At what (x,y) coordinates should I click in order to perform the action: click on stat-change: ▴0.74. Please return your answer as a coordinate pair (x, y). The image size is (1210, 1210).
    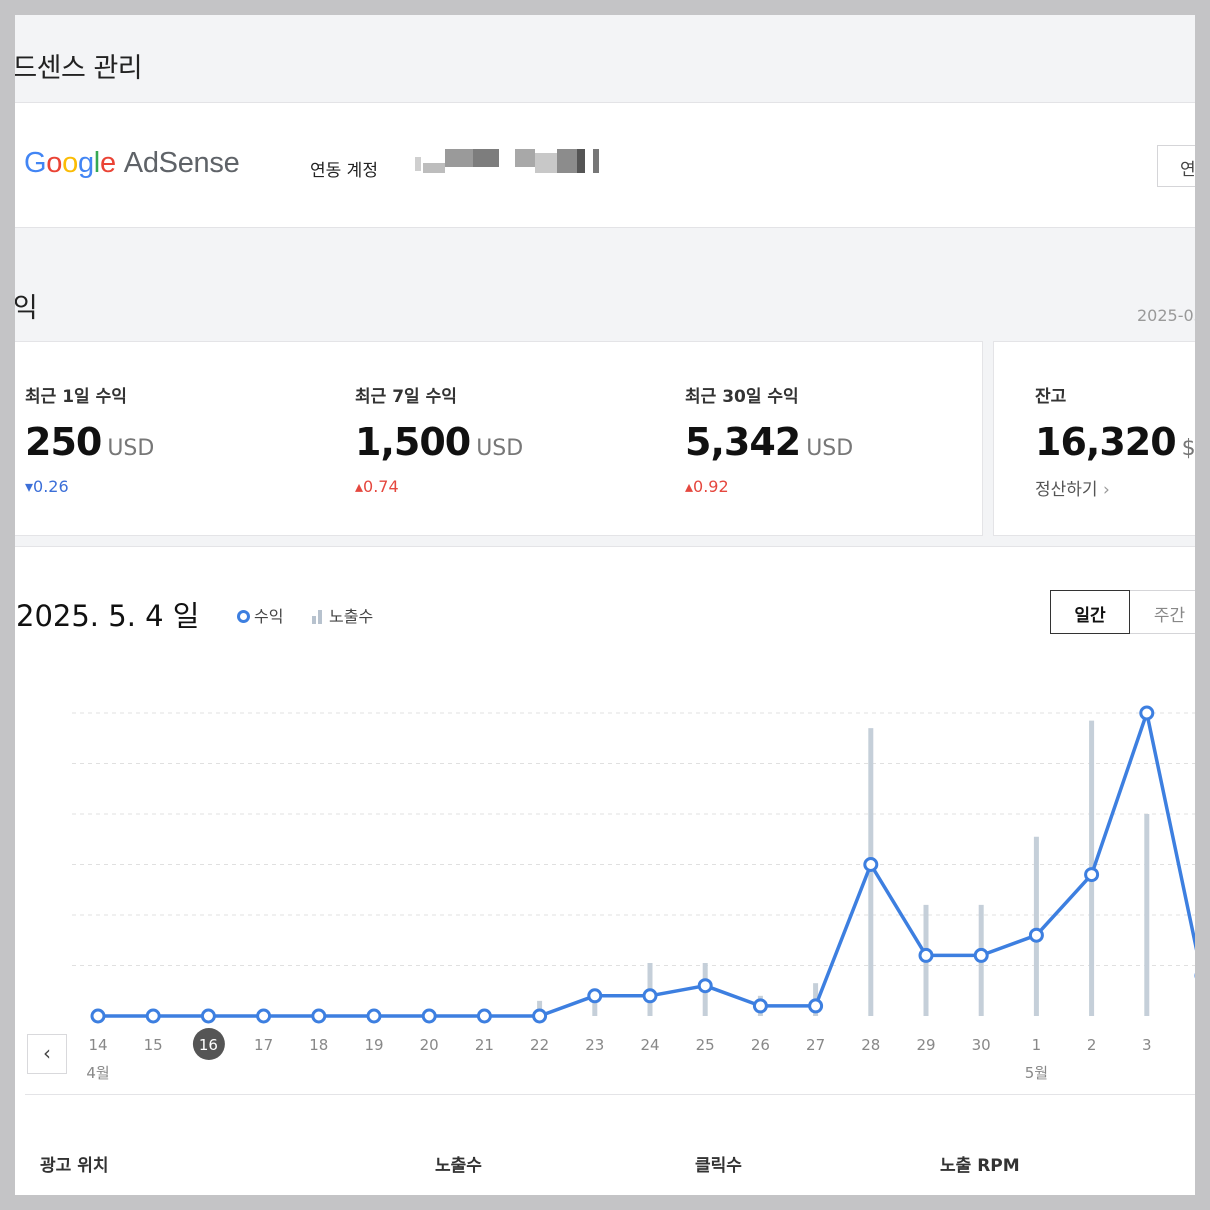
    Looking at the image, I should click on (377, 486).